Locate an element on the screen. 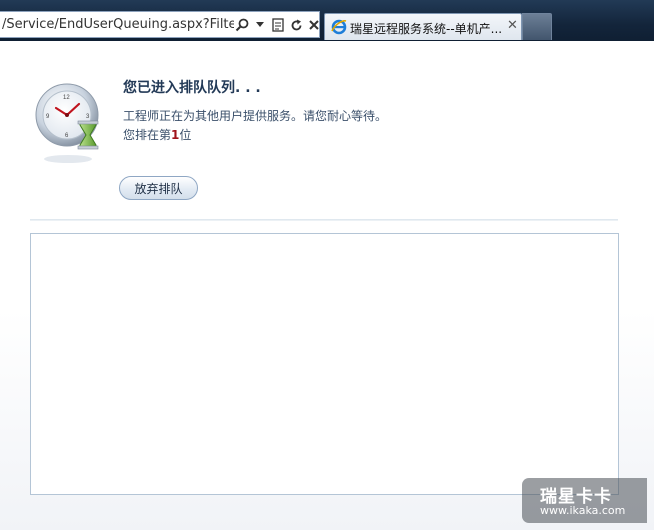 This screenshot has height=530, width=654. new-tab-button is located at coordinates (537, 26).